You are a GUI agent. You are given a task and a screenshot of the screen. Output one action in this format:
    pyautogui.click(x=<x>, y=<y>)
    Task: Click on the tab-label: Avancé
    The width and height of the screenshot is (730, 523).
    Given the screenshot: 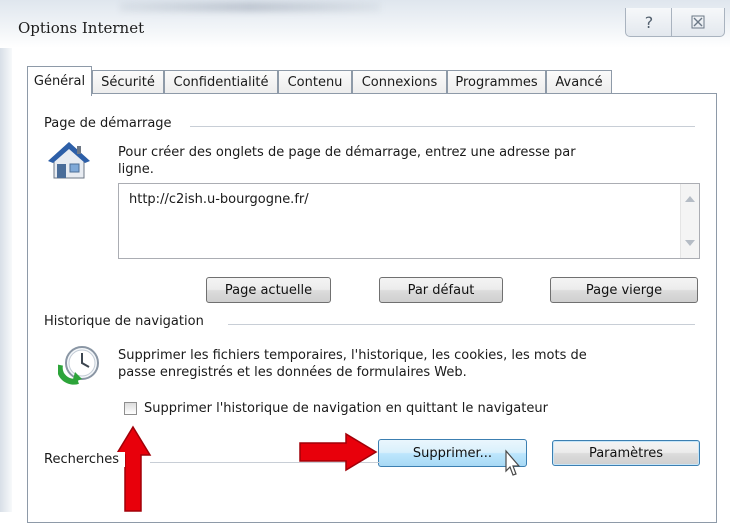 What is the action you would take?
    pyautogui.click(x=579, y=82)
    